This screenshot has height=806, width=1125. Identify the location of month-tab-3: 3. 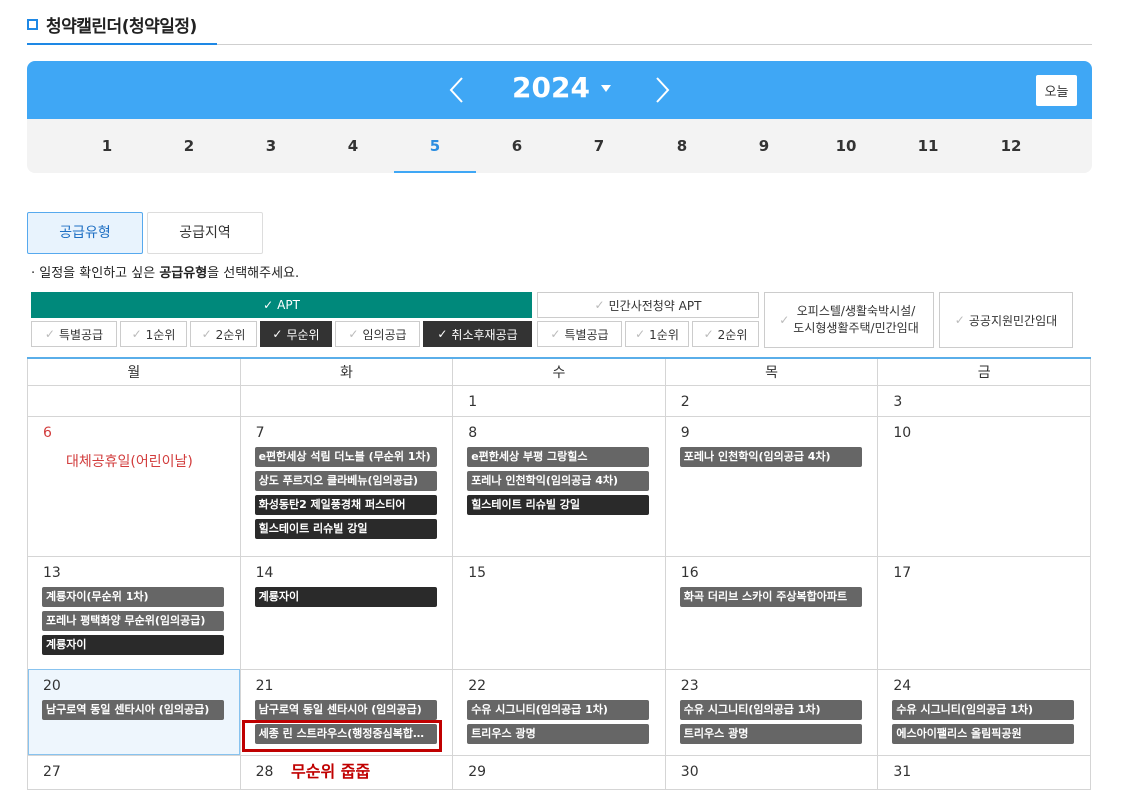
(271, 146).